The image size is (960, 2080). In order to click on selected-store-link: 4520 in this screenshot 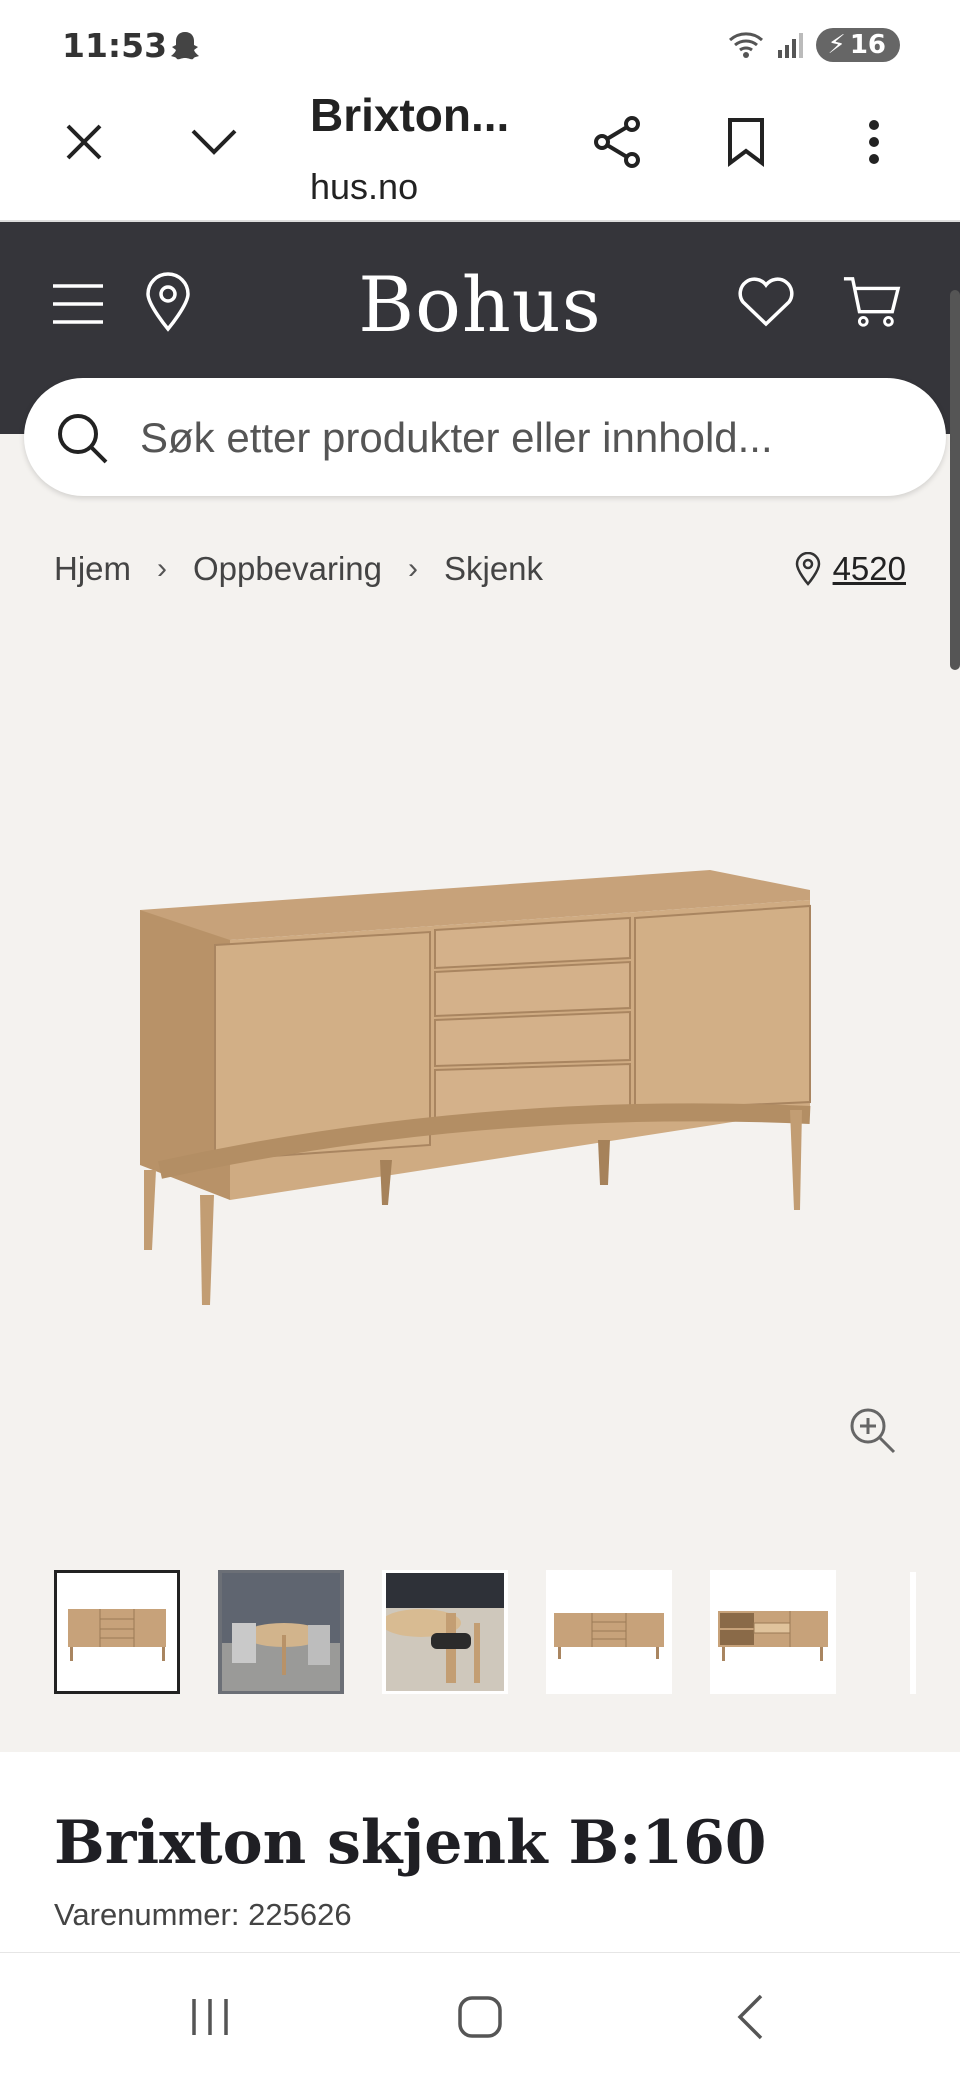, I will do `click(850, 569)`.